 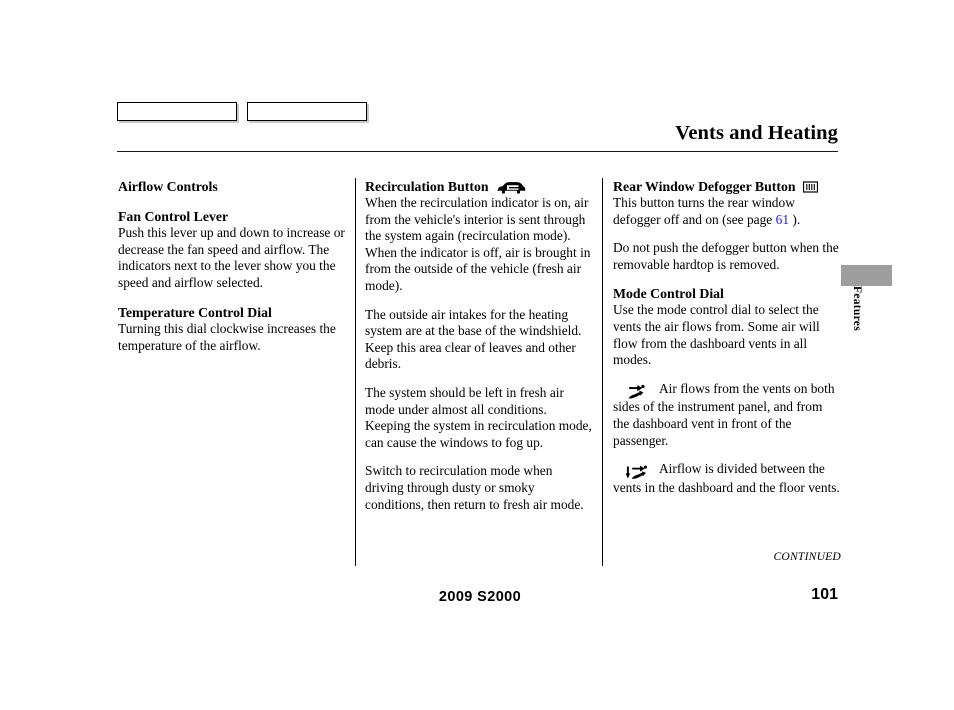 I want to click on footer-model-name: 2009 S2000, so click(x=480, y=597).